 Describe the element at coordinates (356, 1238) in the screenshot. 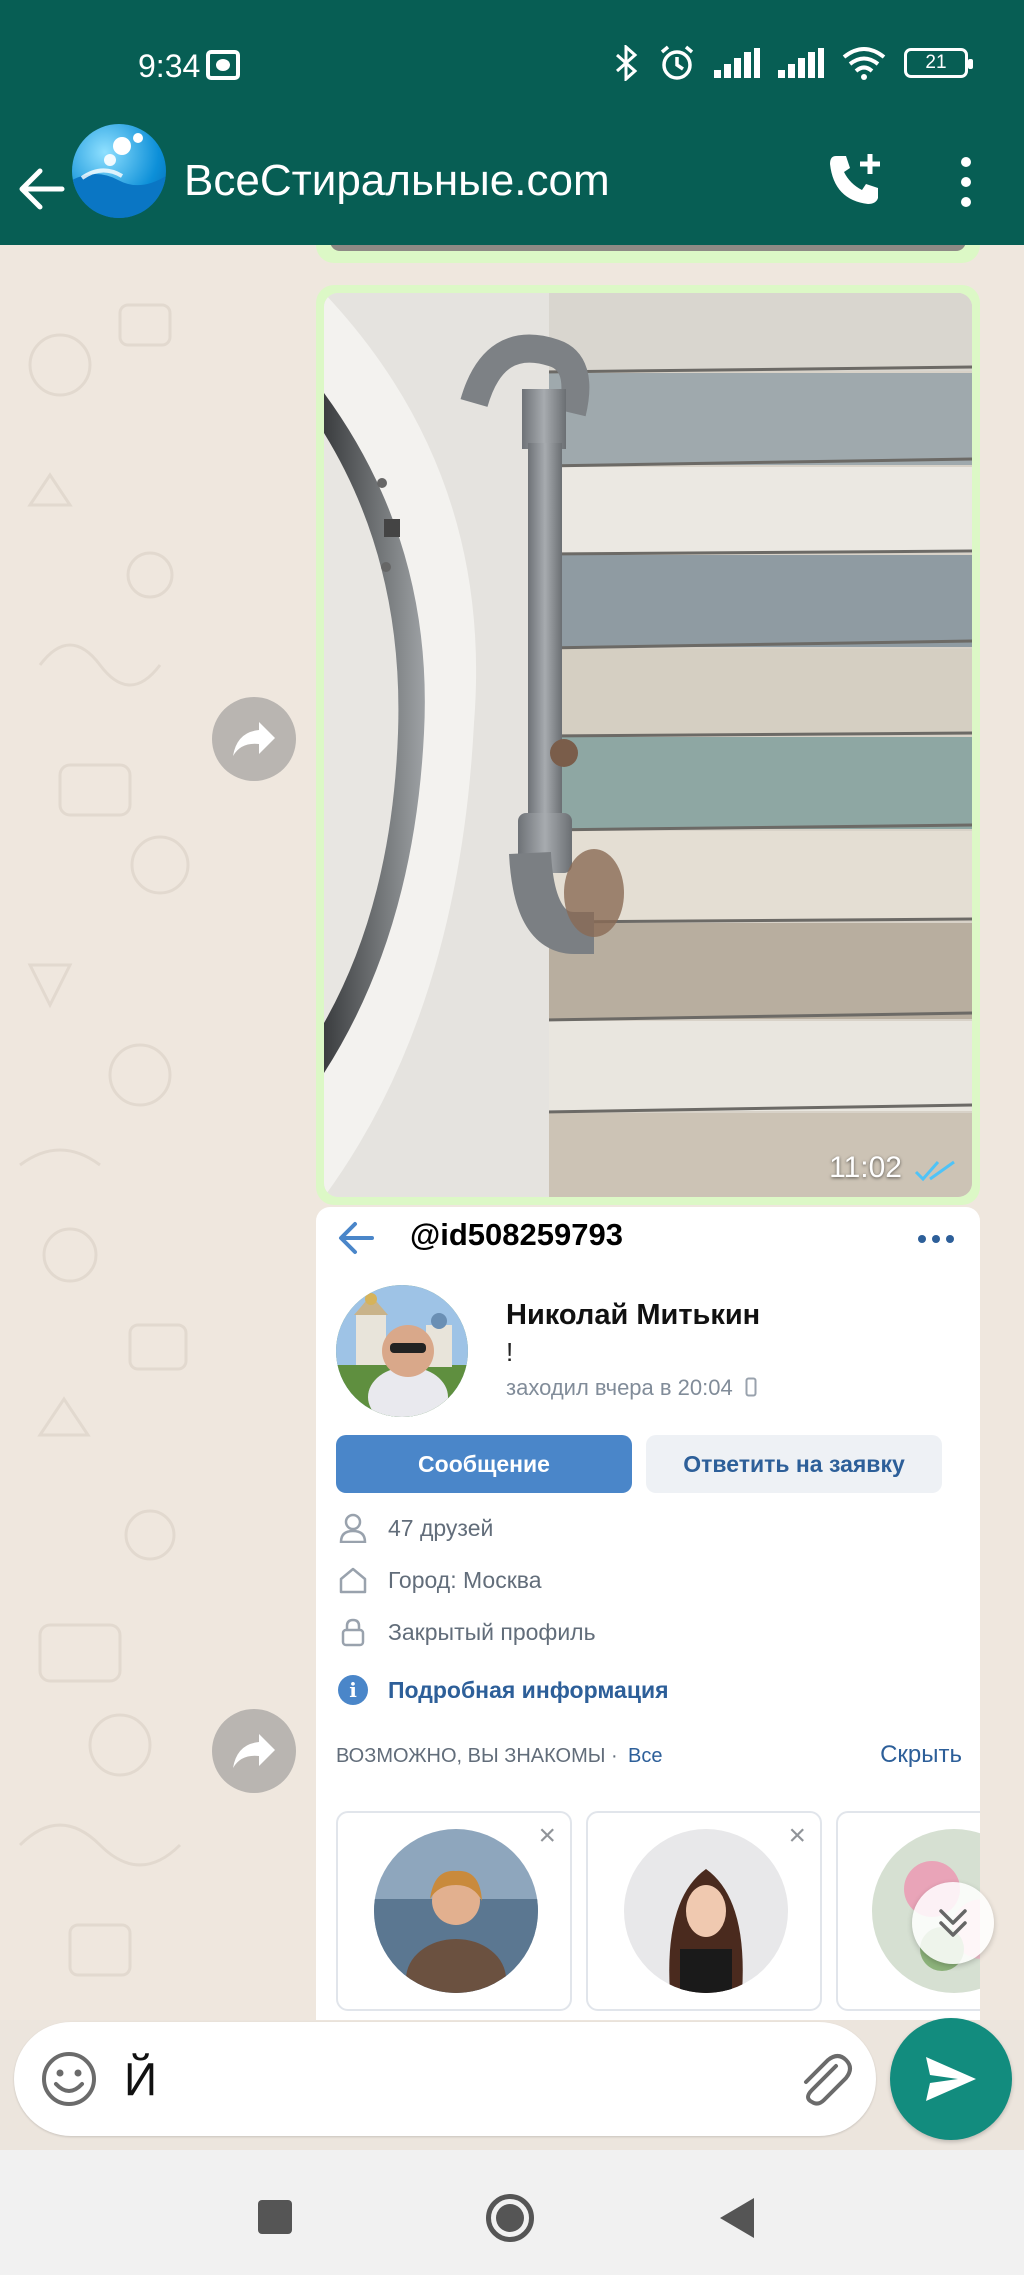

I see `vk-back-arrow-icon` at that location.